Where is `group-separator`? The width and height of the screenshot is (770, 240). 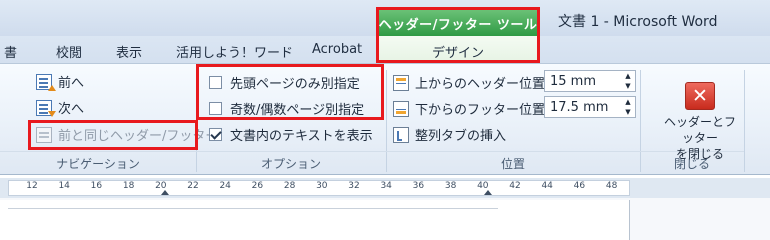 group-separator is located at coordinates (744, 121).